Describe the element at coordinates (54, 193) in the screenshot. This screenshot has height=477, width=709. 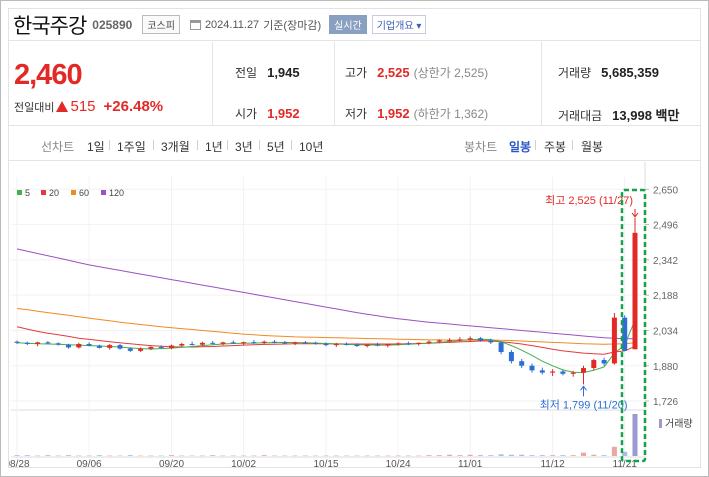
I see `legend-label: 20` at that location.